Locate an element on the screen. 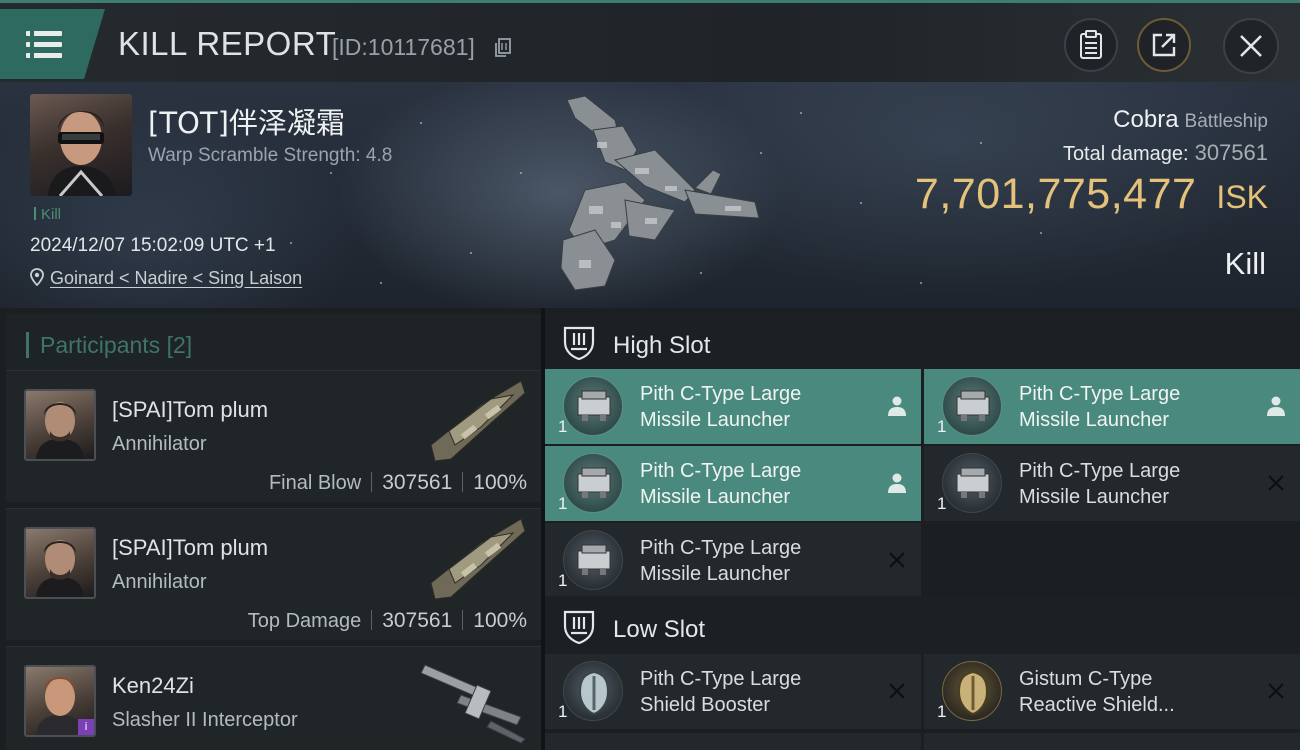 This screenshot has width=1300, height=750. hamburger-menu-icon is located at coordinates (44, 45).